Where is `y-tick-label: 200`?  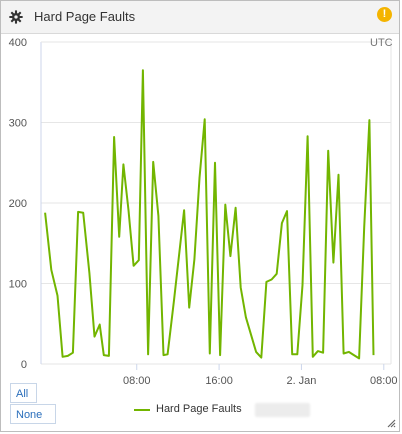
y-tick-label: 200 is located at coordinates (18, 204).